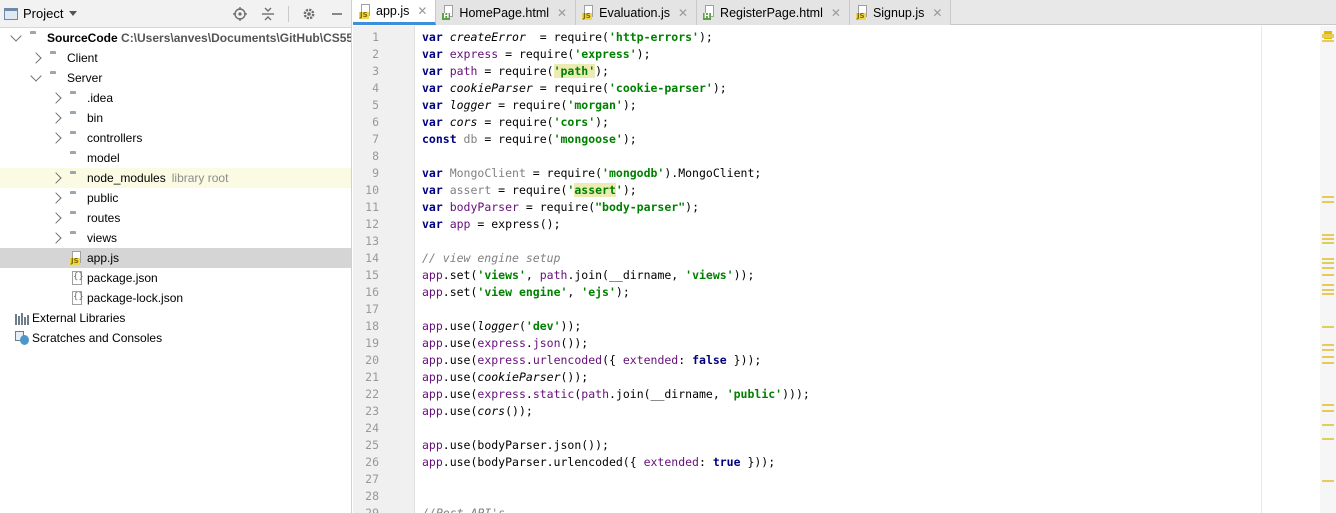 The image size is (1336, 513). Describe the element at coordinates (838, 122) in the screenshot. I see `code-line: var cors = require('cors');` at that location.